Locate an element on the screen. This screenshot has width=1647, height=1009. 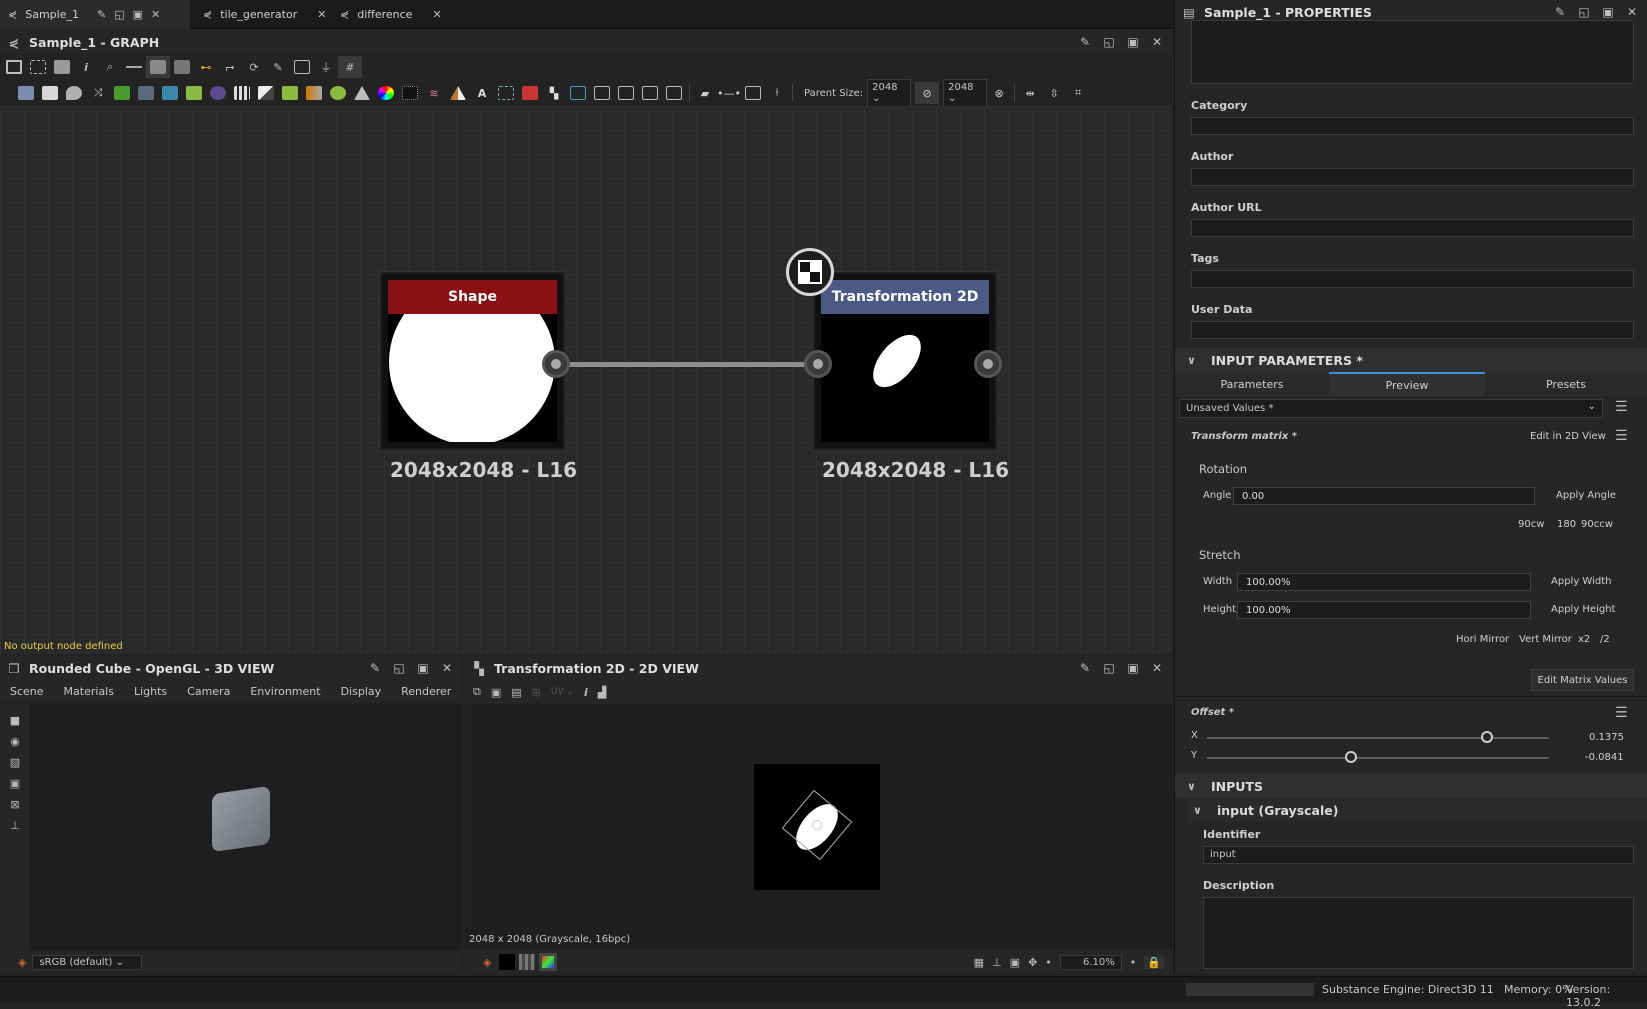
paint-node-icon is located at coordinates (530, 93).